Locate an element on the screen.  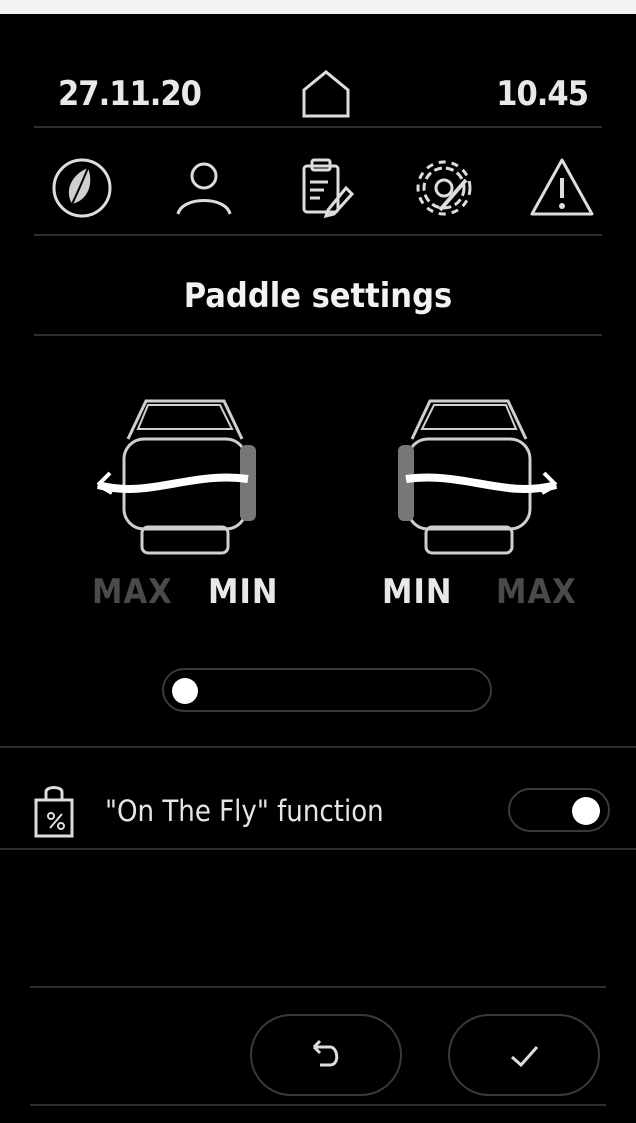
checkmark-icon is located at coordinates (525, 1057).